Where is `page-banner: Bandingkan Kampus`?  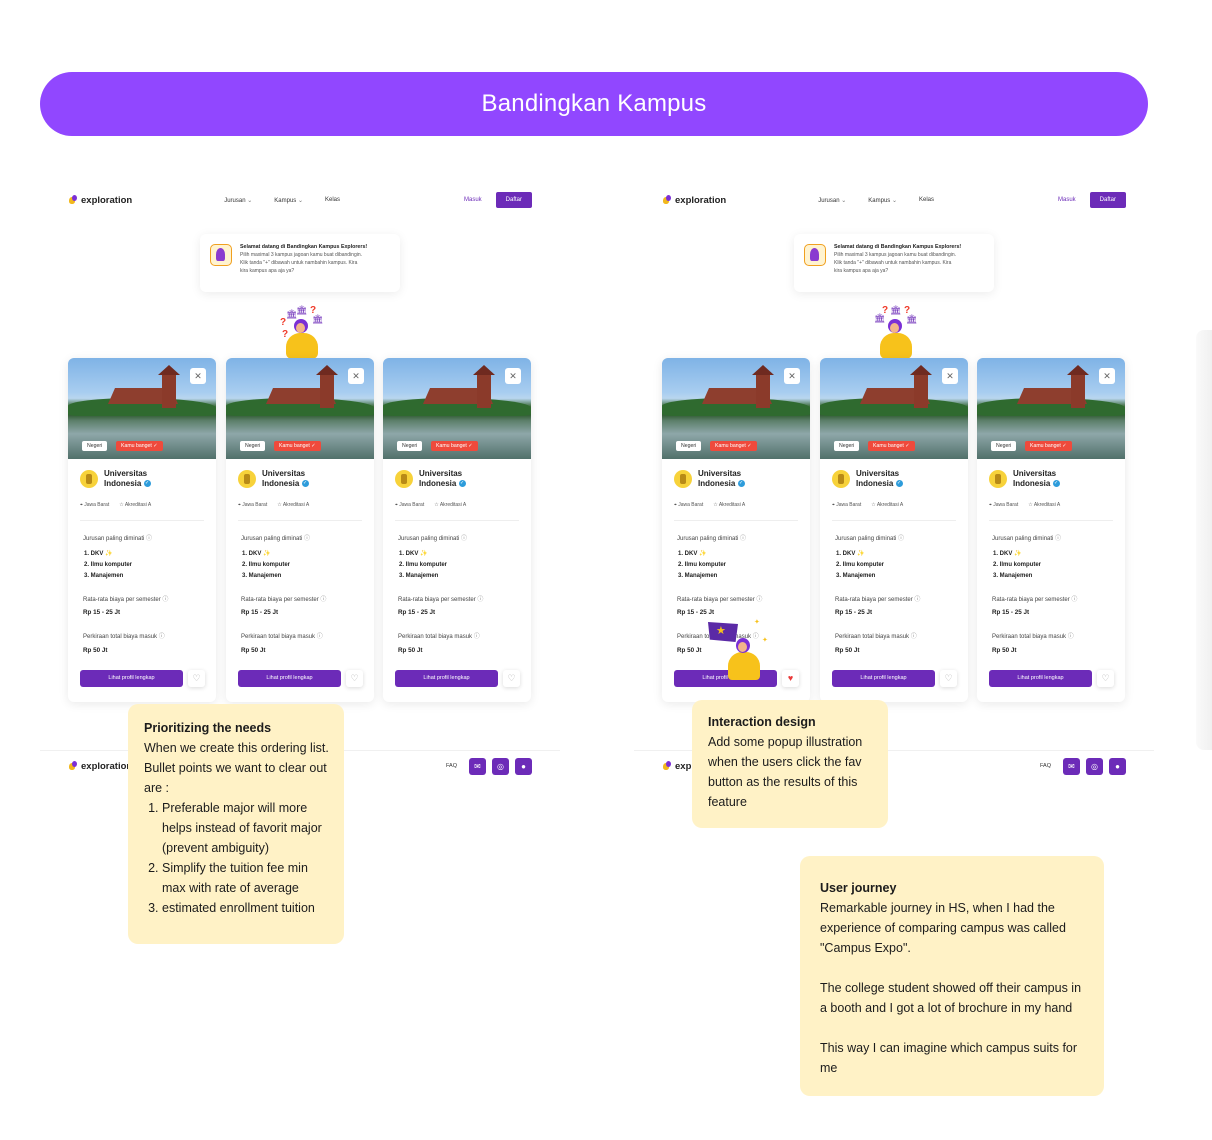 page-banner: Bandingkan Kampus is located at coordinates (594, 104).